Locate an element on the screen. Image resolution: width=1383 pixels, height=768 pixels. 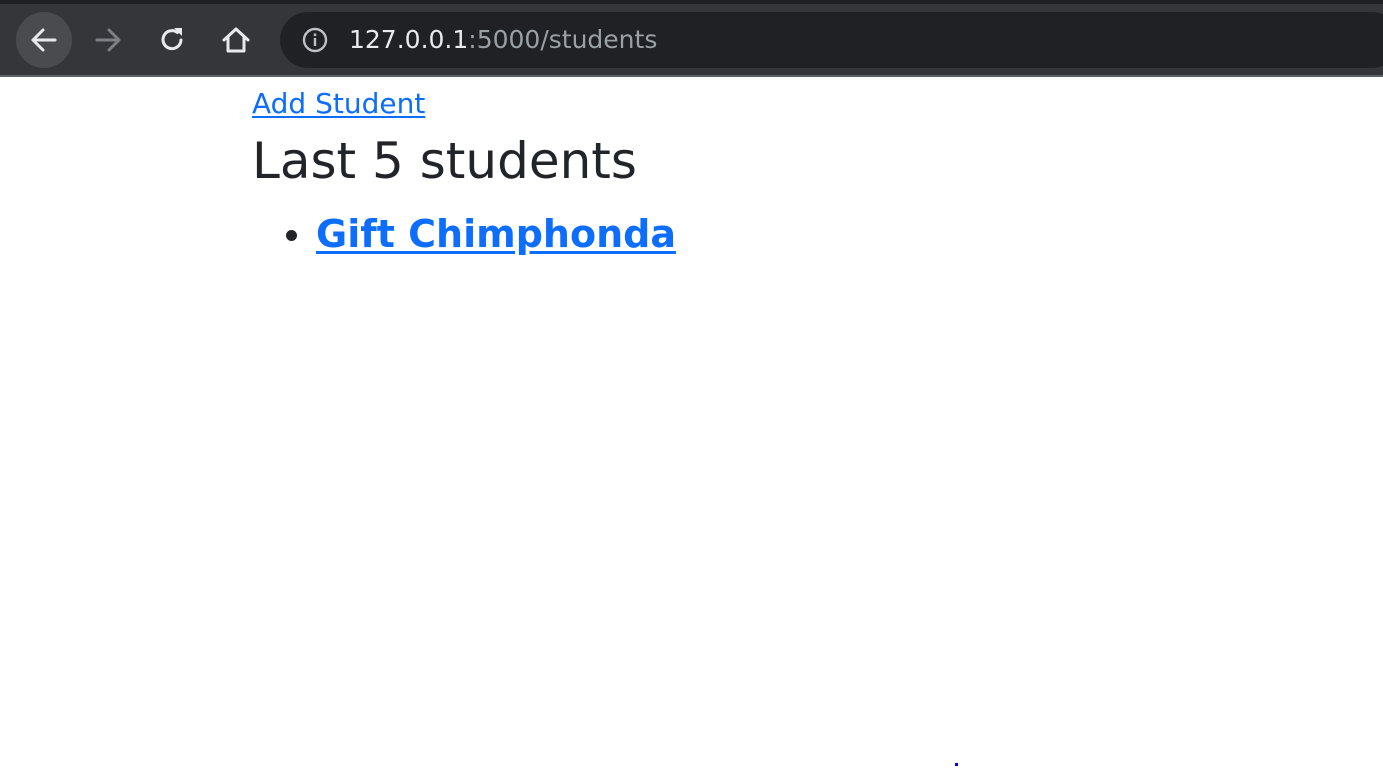
toolbar-bottom-border is located at coordinates (691, 76).